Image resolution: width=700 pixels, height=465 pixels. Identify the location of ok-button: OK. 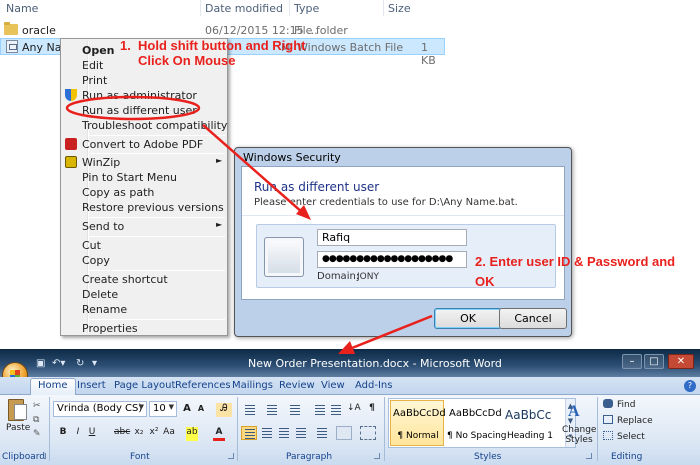
(468, 318).